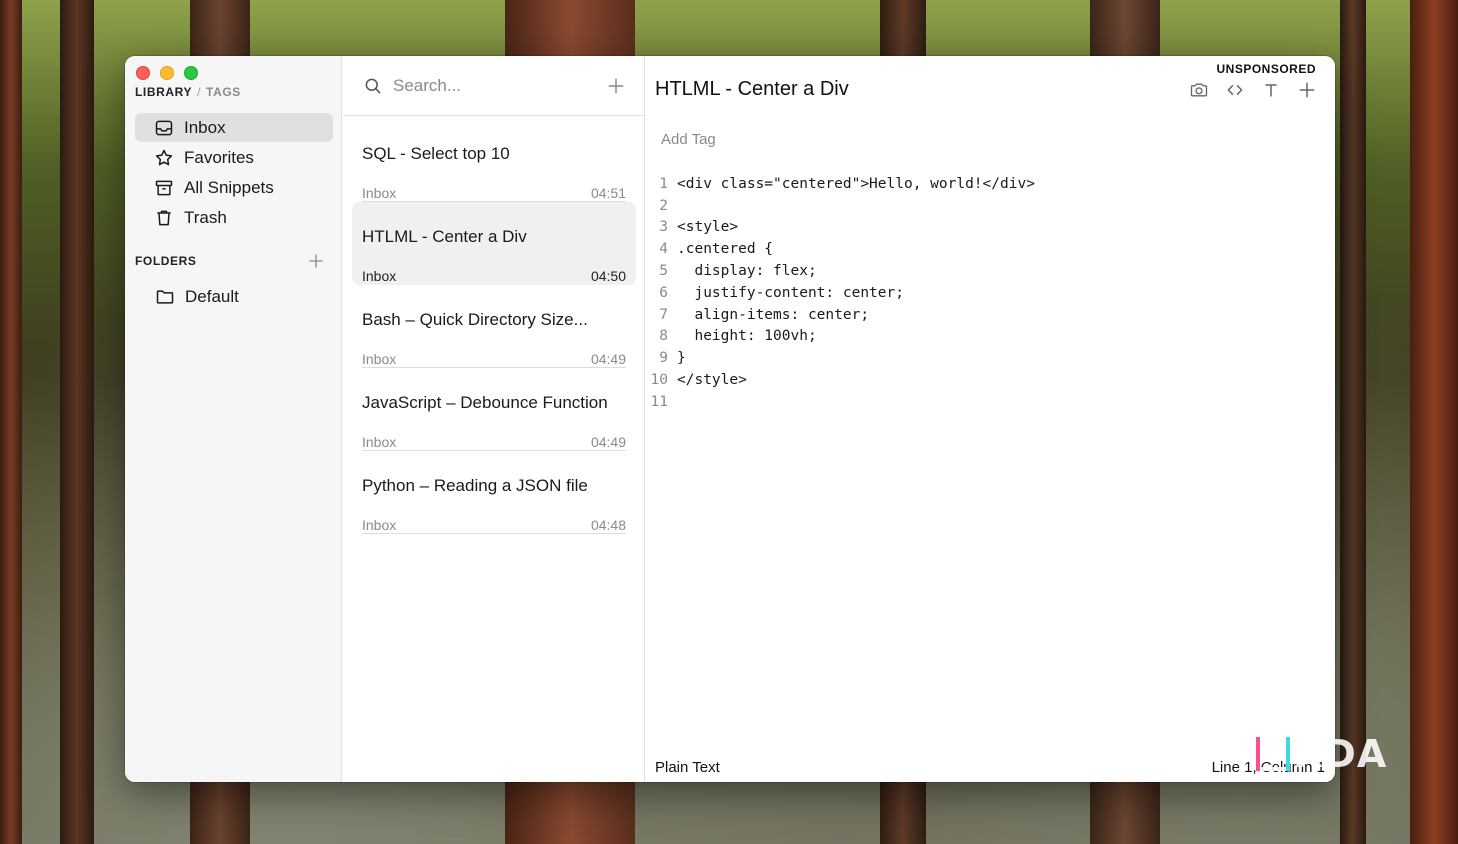 Image resolution: width=1458 pixels, height=844 pixels. I want to click on code-text: display: flex;, so click(747, 271).